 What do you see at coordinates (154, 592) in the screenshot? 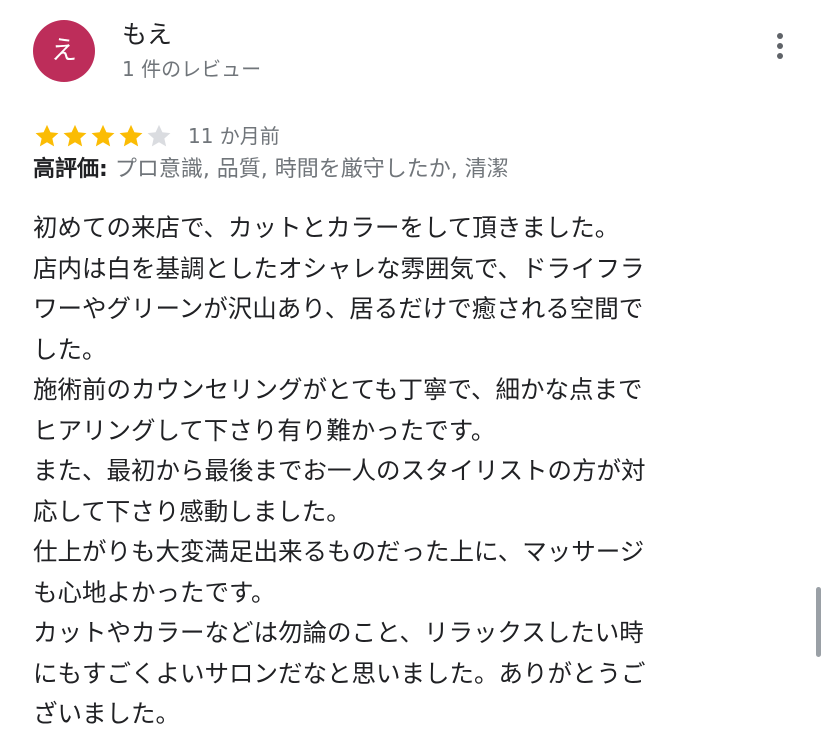
I see `review-text-line: も心地よかったです。` at bounding box center [154, 592].